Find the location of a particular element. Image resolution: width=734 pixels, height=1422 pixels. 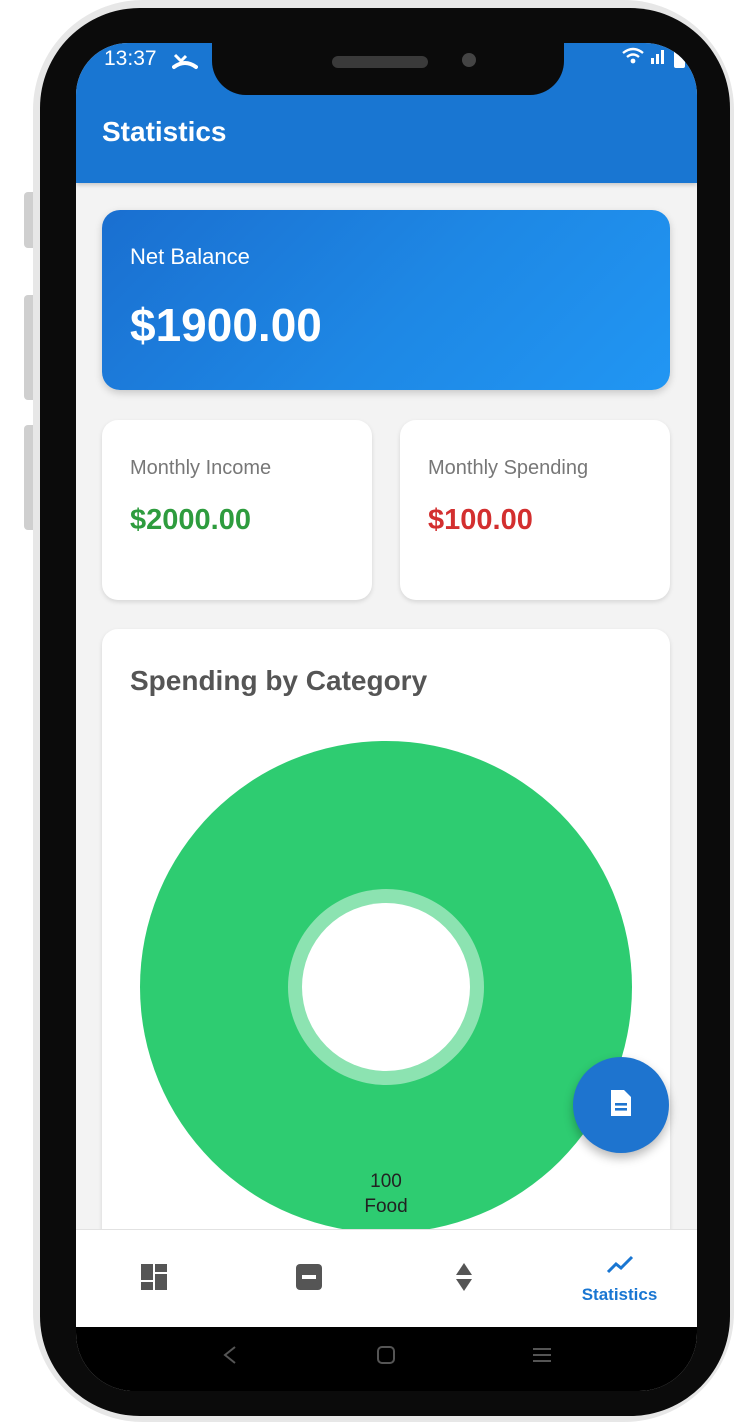

nav-transactions is located at coordinates (463, 1279).